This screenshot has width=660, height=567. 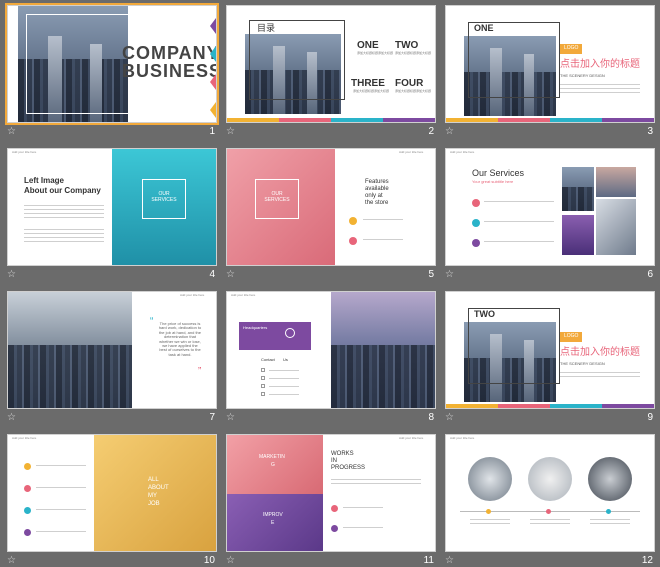 I want to click on progress-text: PROGRESS, so click(x=348, y=468).